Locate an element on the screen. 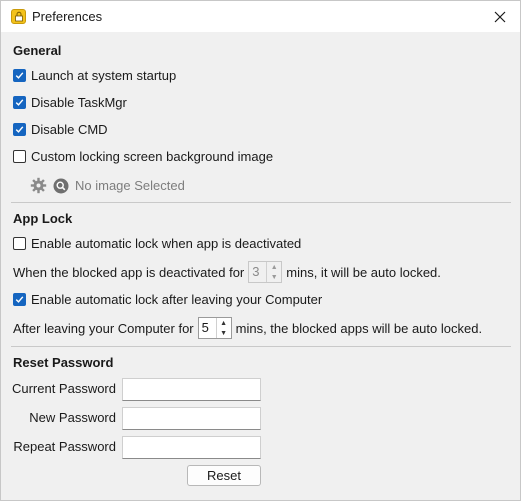 The width and height of the screenshot is (521, 501). repeat-password-field is located at coordinates (191, 447).